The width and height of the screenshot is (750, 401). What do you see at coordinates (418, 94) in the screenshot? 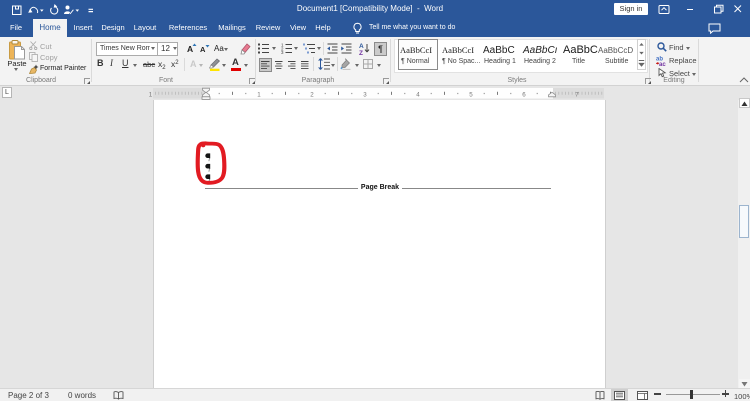
I see `svg-text: 4` at bounding box center [418, 94].